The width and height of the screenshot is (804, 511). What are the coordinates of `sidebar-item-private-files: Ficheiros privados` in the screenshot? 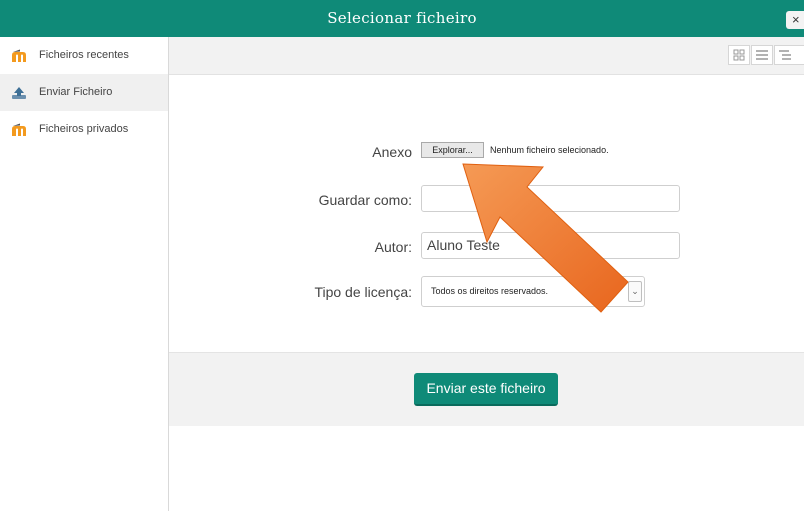 It's located at (84, 129).